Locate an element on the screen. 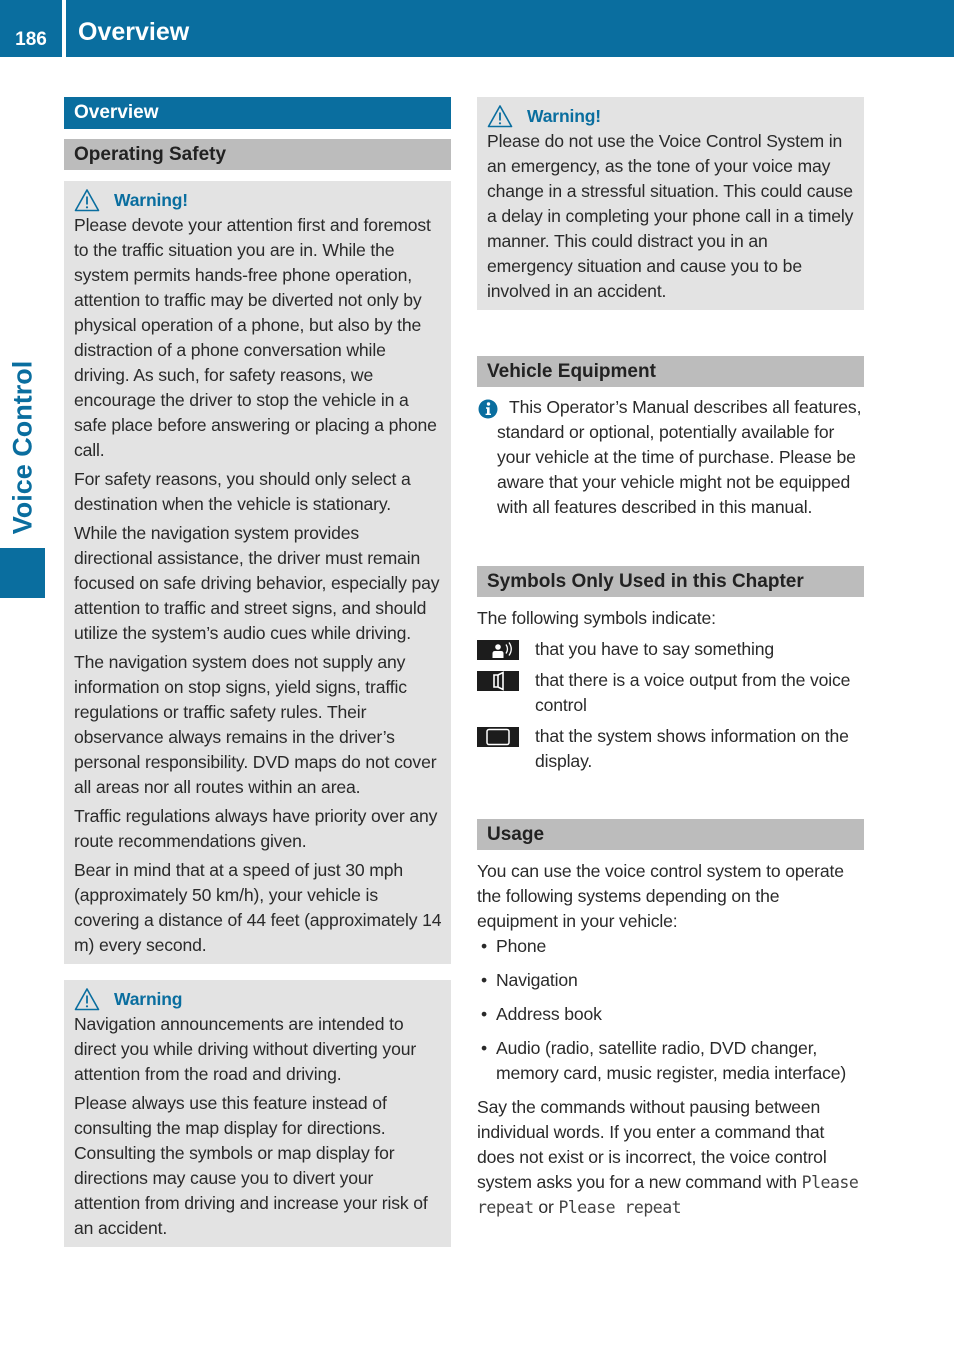 Image resolution: width=954 pixels, height=1354 pixels. symbol-item: that you have to say something is located at coordinates (670, 649).